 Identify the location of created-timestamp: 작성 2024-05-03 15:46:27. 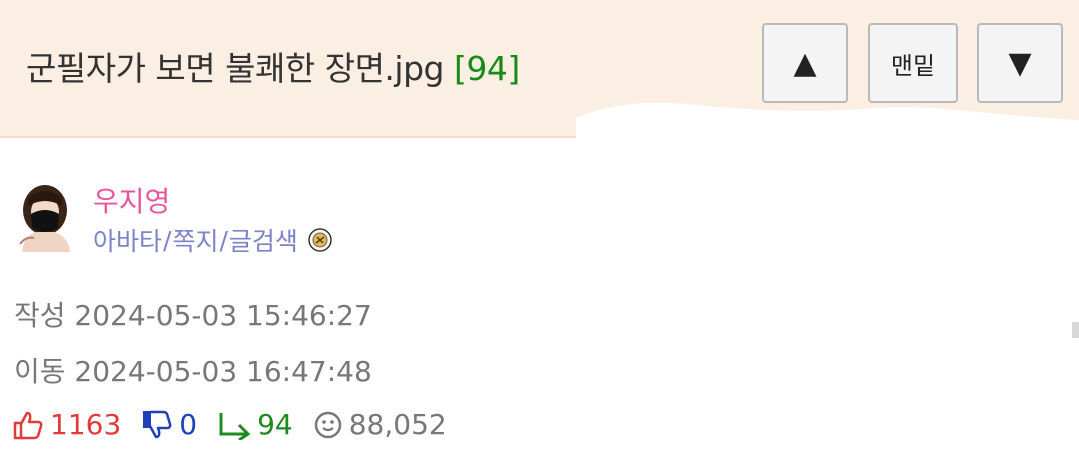
(193, 315).